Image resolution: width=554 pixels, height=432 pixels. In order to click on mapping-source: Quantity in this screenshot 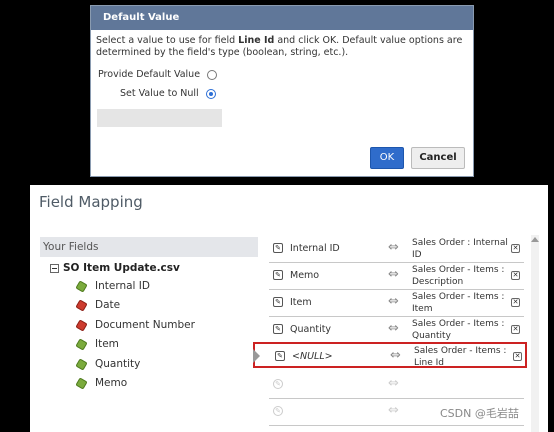, I will do `click(311, 329)`.